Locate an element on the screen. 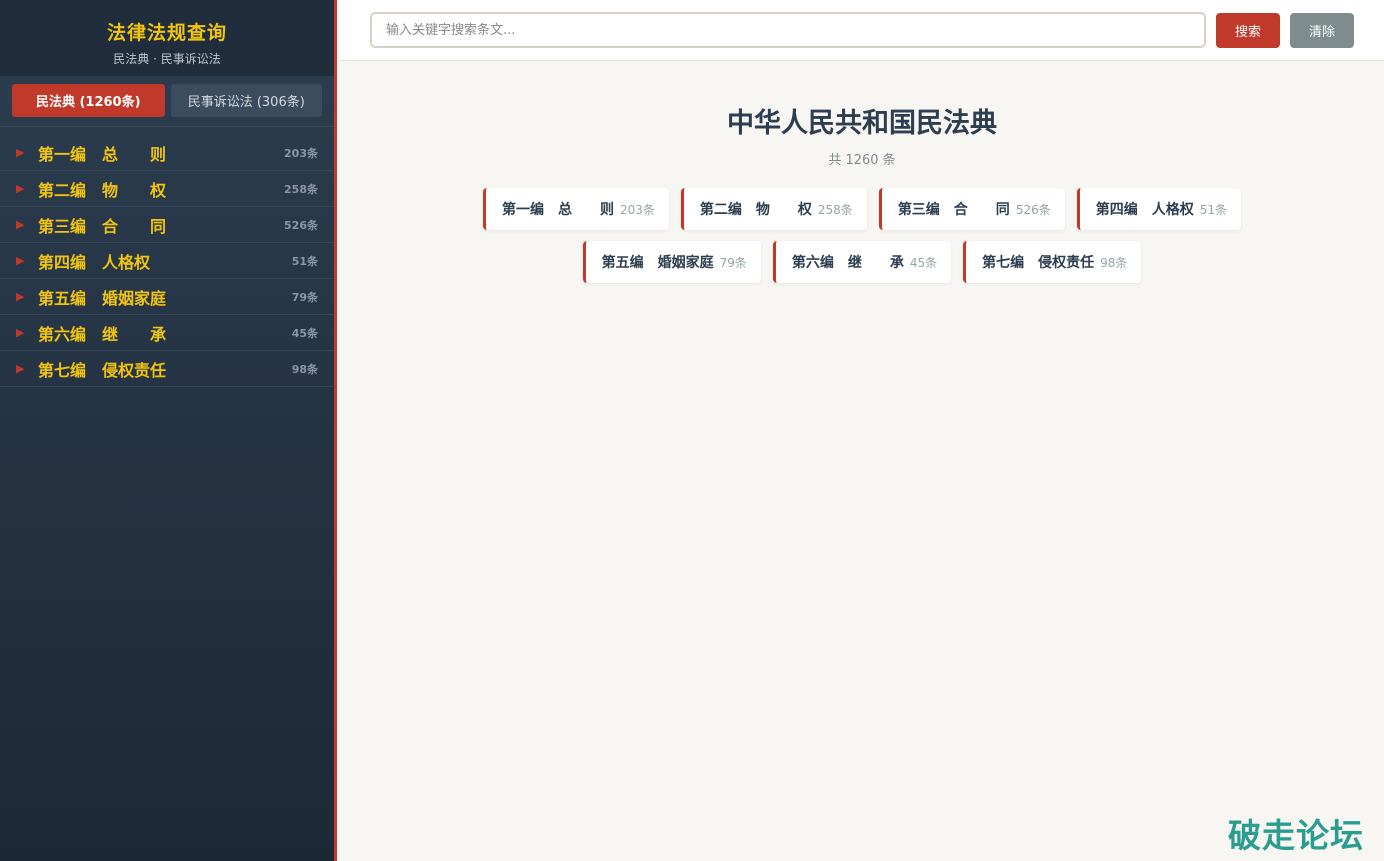 This screenshot has width=1384, height=861. clear-button: 清除 is located at coordinates (1322, 30).